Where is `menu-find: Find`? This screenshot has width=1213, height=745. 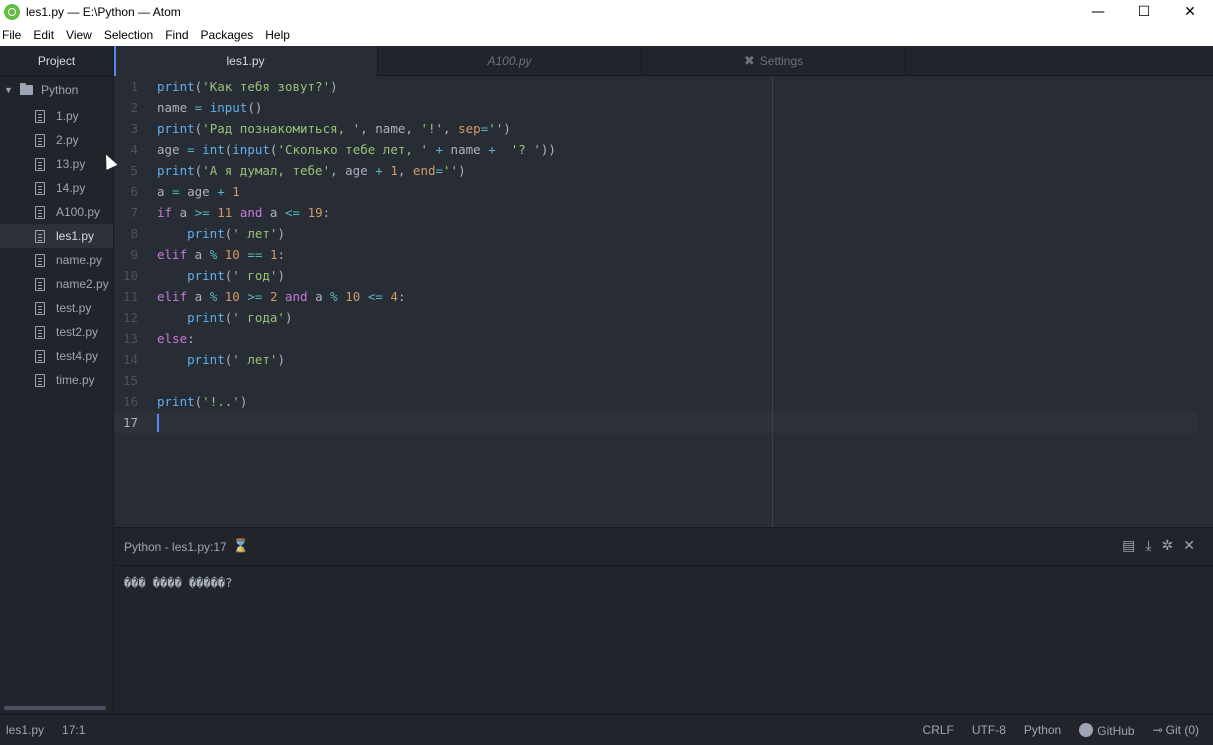
menu-find: Find is located at coordinates (176, 35).